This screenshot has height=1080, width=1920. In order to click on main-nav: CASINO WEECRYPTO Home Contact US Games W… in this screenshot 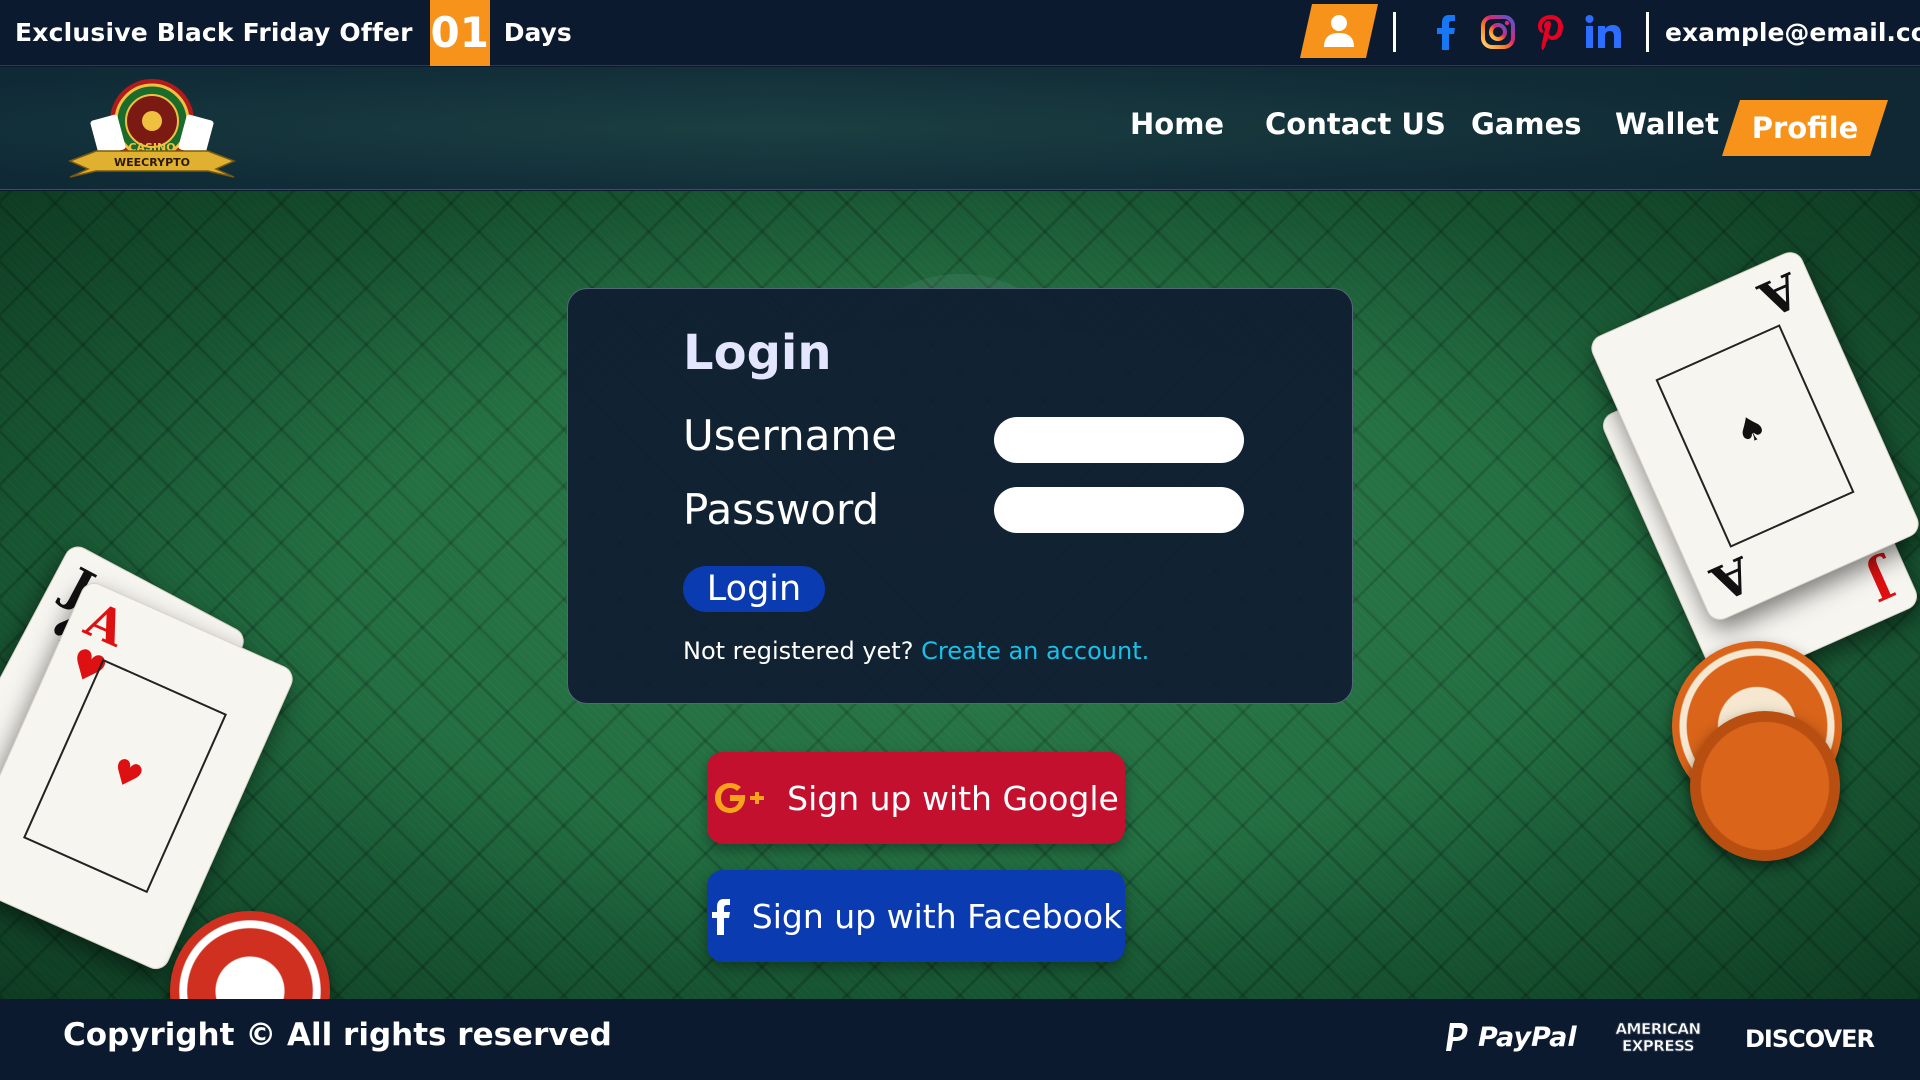, I will do `click(960, 128)`.